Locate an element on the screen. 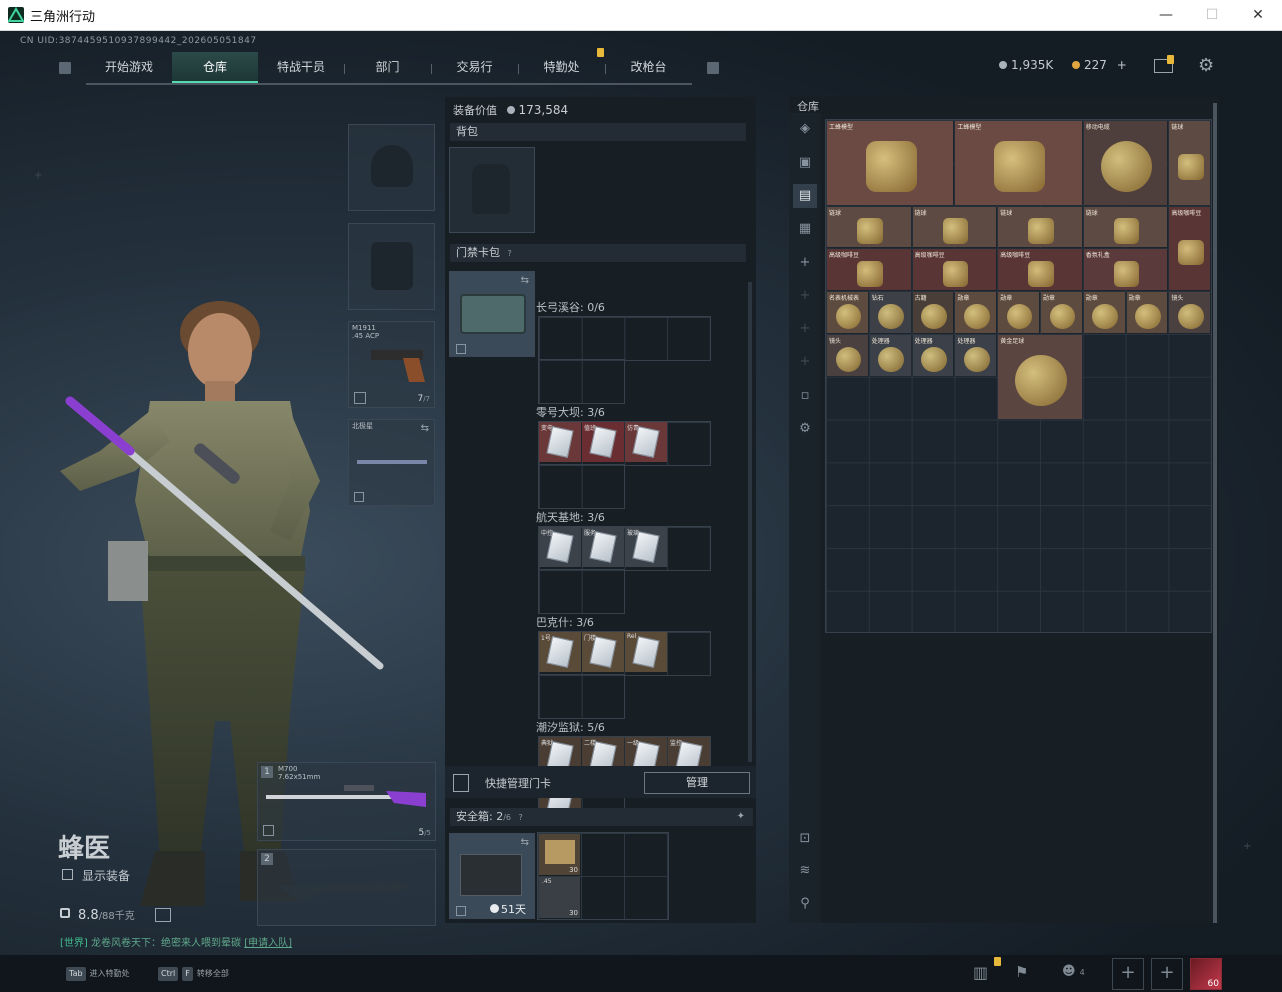 This screenshot has height=992, width=1282. stash-item: 名表机械表 is located at coordinates (847, 312).